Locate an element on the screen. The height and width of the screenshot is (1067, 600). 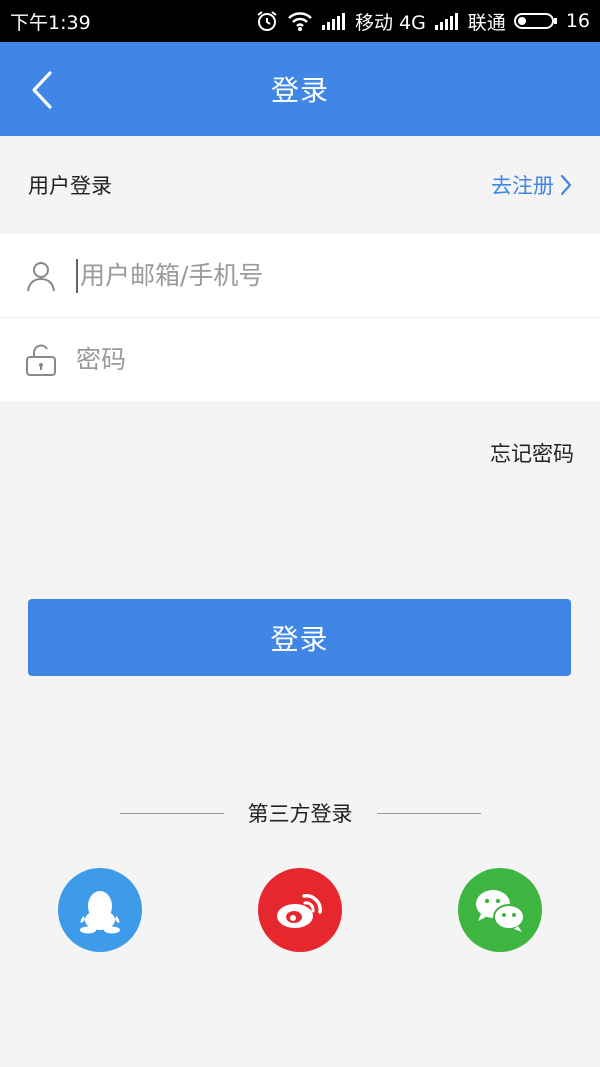
lock-icon is located at coordinates (41, 359).